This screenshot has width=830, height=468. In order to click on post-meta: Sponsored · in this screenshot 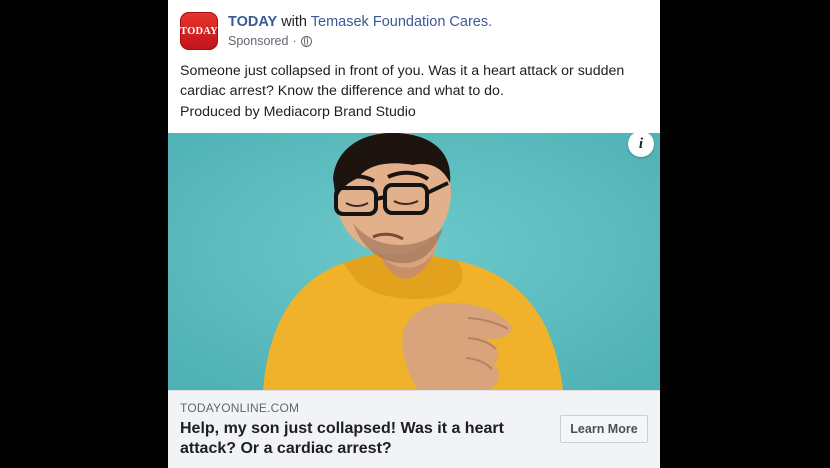, I will do `click(270, 41)`.